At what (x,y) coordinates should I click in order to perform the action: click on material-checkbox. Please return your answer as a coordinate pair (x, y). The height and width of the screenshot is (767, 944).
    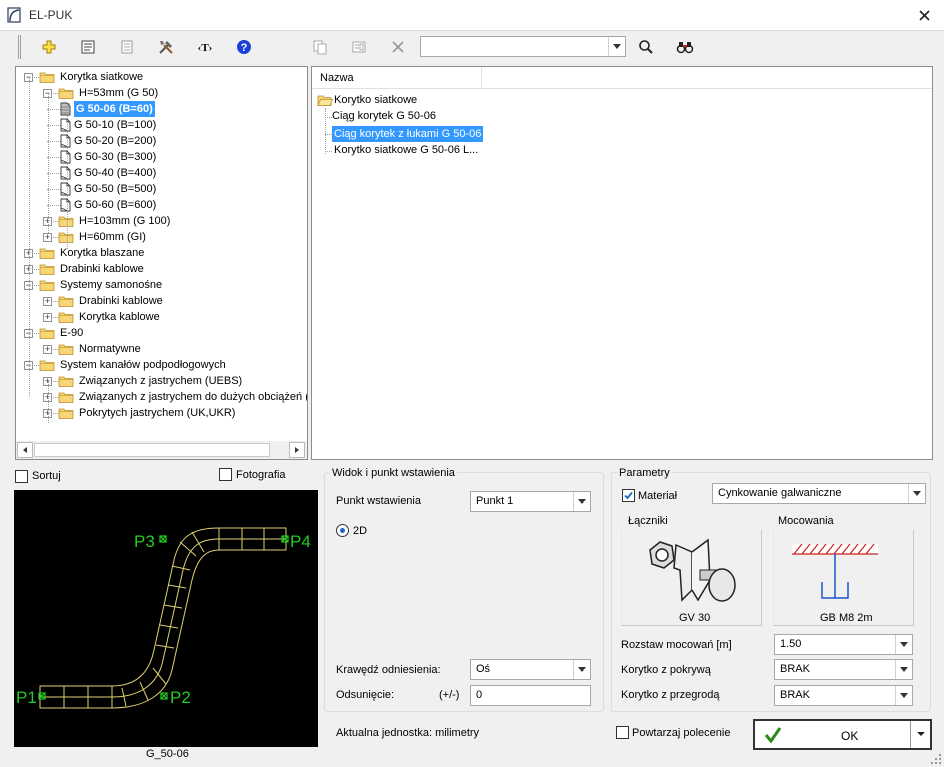
    Looking at the image, I should click on (628, 495).